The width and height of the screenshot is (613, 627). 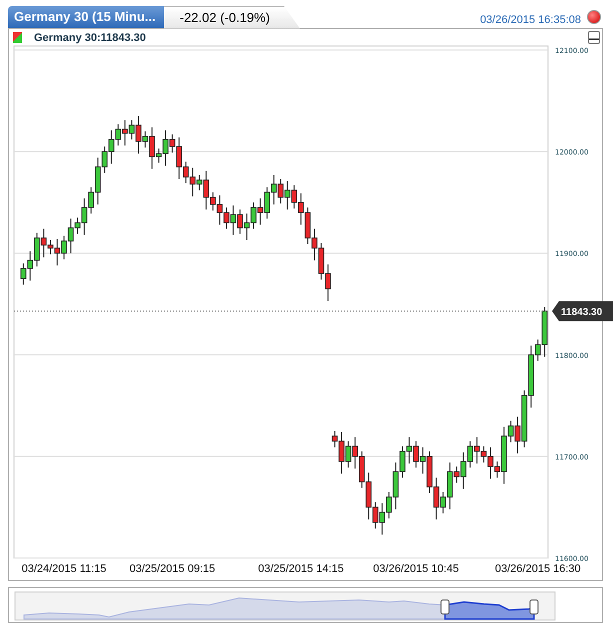 What do you see at coordinates (232, 17) in the screenshot?
I see `price-change: -22.02 (-0.19%)` at bounding box center [232, 17].